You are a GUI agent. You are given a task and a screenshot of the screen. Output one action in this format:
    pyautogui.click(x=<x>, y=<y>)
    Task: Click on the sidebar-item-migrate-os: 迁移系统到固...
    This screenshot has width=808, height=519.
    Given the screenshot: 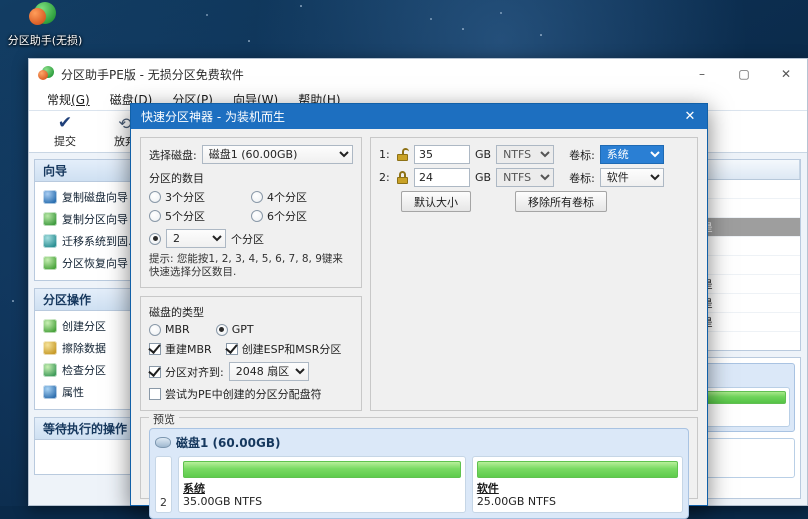 What is the action you would take?
    pyautogui.click(x=85, y=241)
    